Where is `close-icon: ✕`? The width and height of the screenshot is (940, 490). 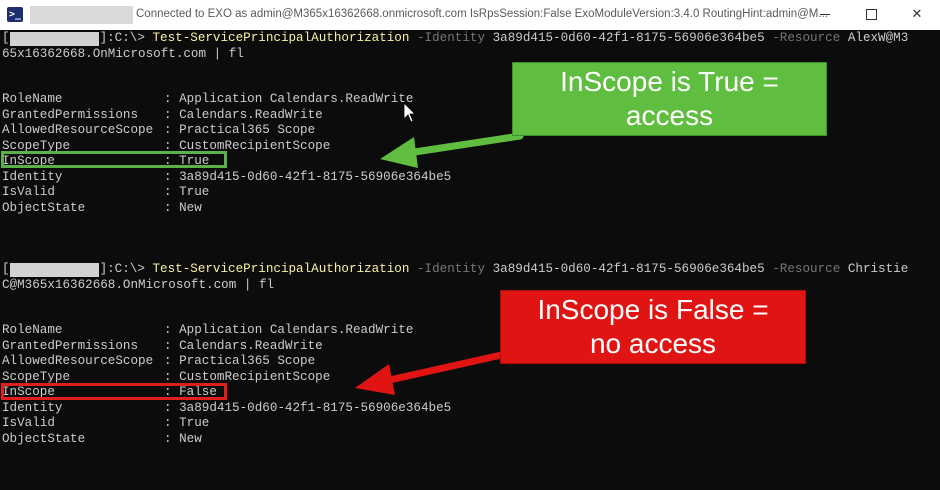
close-icon: ✕ is located at coordinates (917, 14).